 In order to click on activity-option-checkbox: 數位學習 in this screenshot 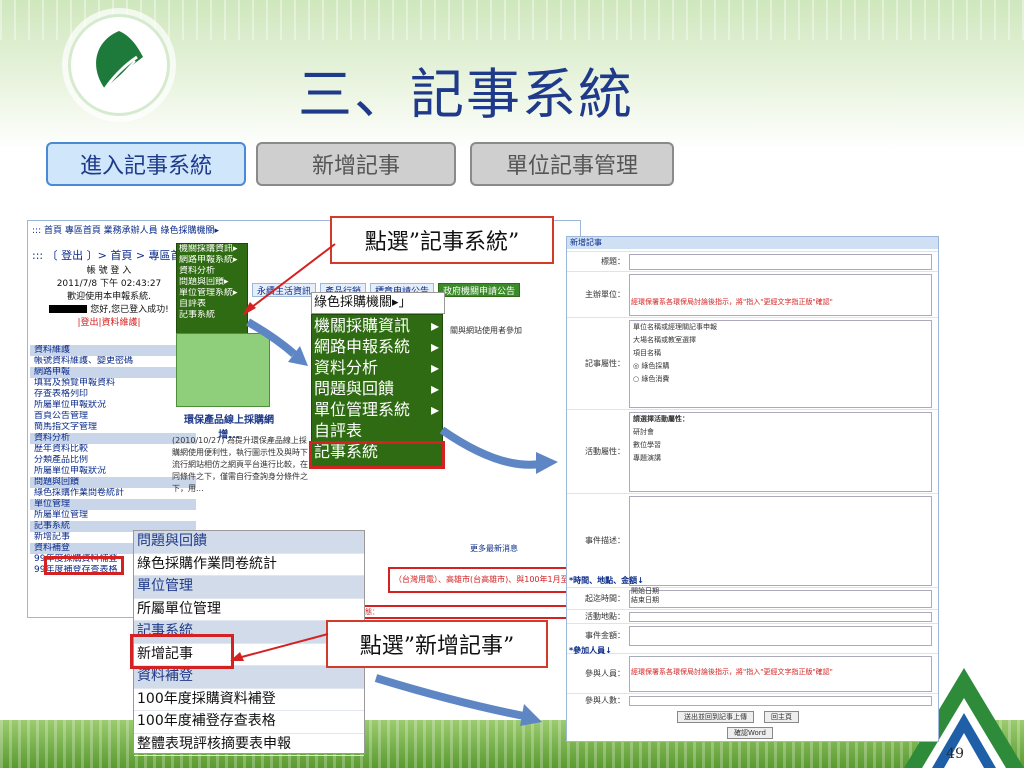, I will do `click(661, 445)`.